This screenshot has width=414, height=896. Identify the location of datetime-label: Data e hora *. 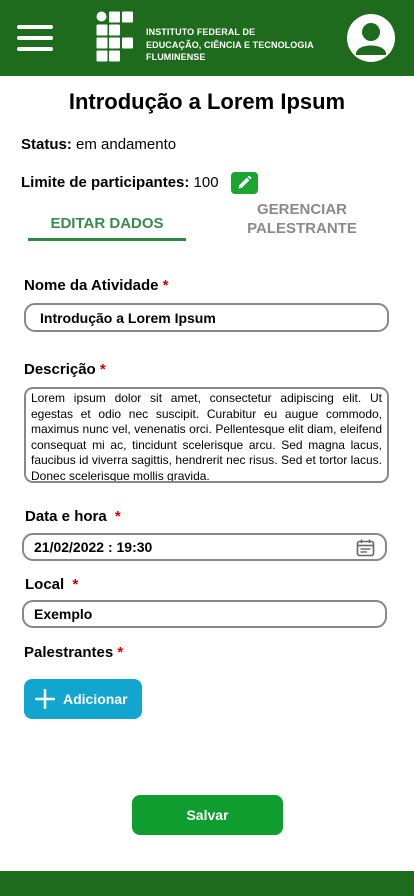
(73, 516).